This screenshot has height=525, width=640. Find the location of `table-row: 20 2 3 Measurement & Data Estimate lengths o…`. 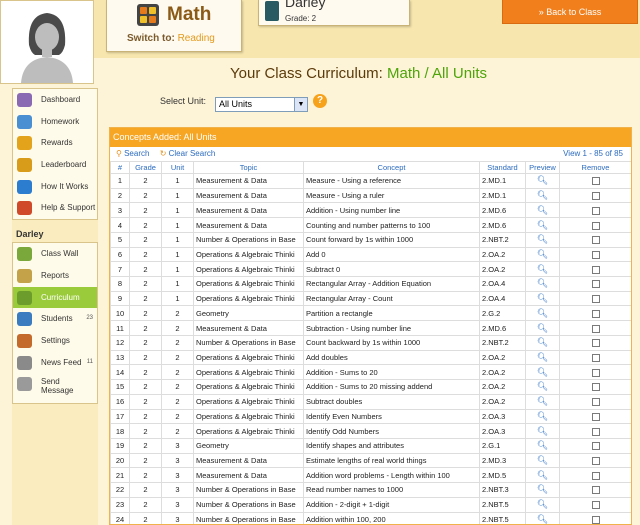

table-row: 20 2 3 Measurement & Data Estimate lengths o… is located at coordinates (370, 460).